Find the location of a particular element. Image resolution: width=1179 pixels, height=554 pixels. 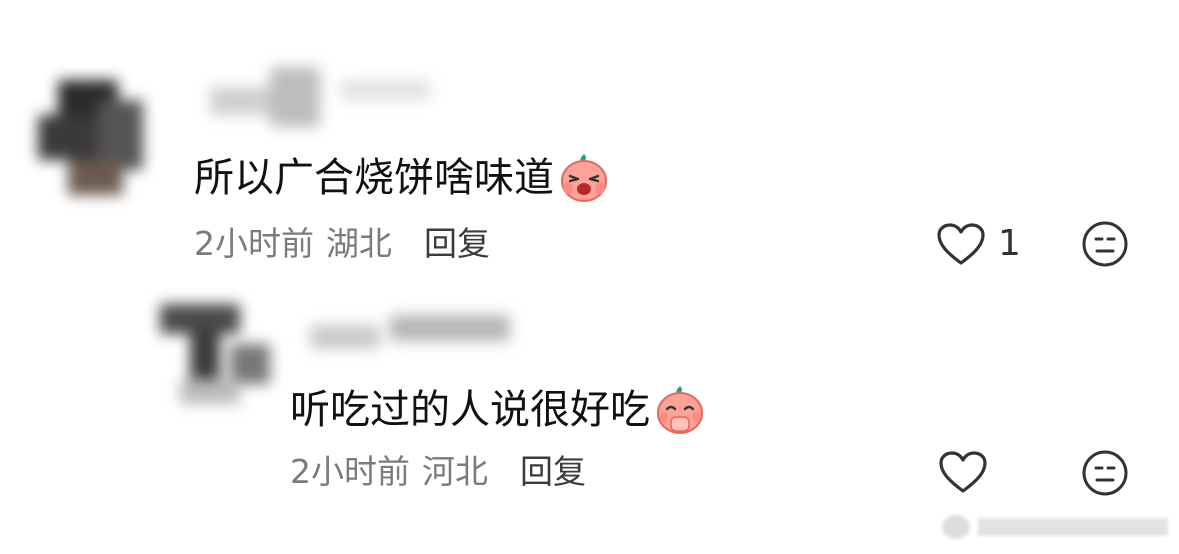

comment-content: 听吃过的人说很好吃 is located at coordinates (470, 410).